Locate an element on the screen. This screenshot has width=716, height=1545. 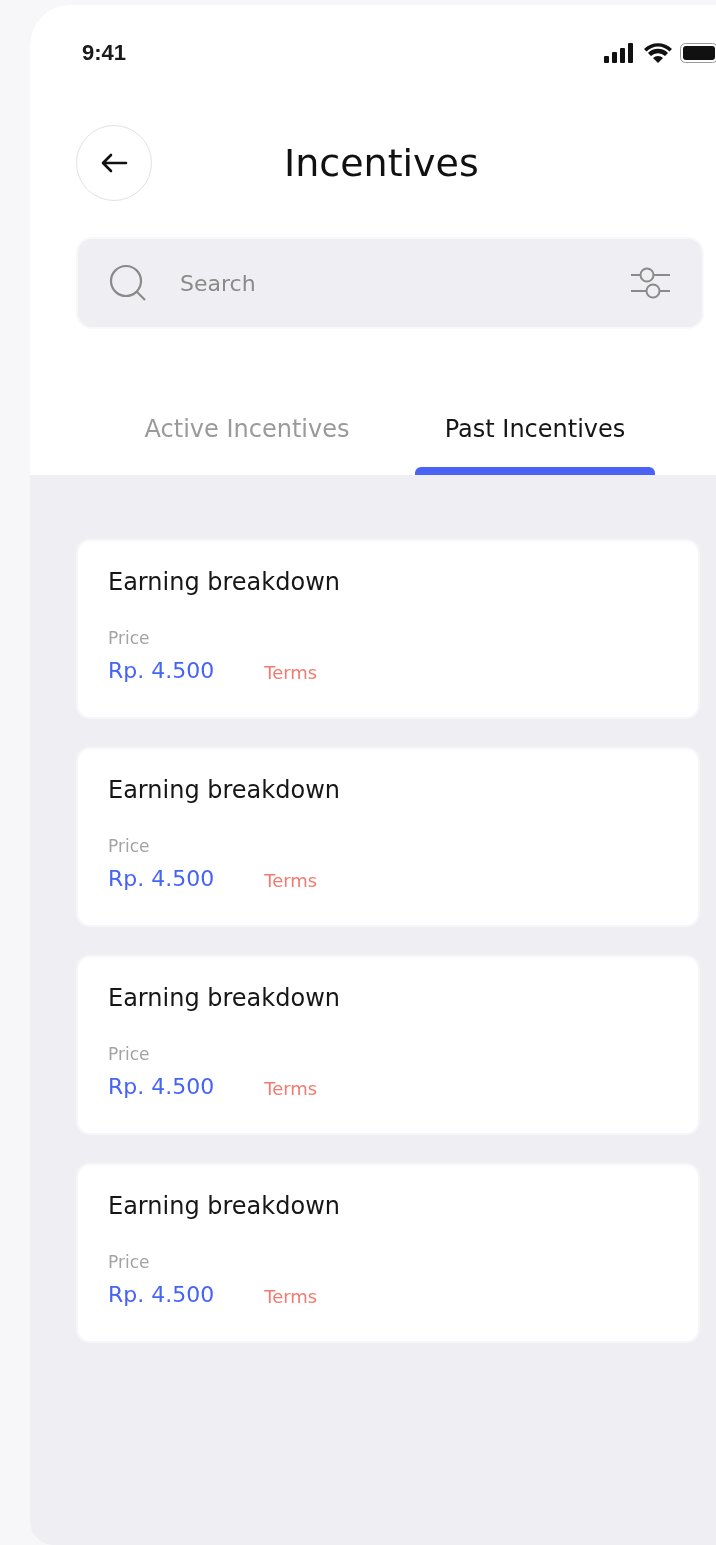
tab: Past Incentives is located at coordinates (535, 435).